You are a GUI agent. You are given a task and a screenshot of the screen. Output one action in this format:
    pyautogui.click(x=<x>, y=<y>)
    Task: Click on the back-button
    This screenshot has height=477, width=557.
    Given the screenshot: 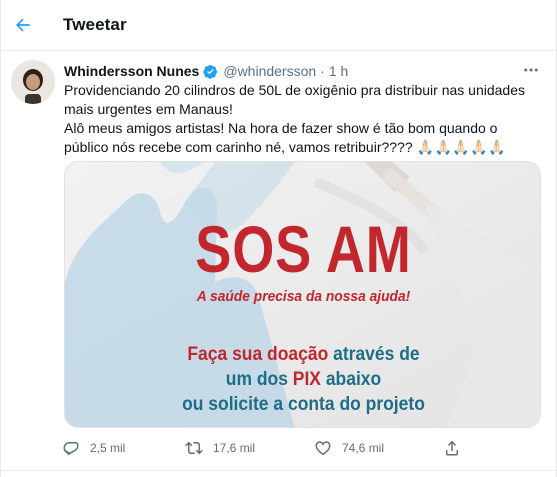 What is the action you would take?
    pyautogui.click(x=23, y=25)
    